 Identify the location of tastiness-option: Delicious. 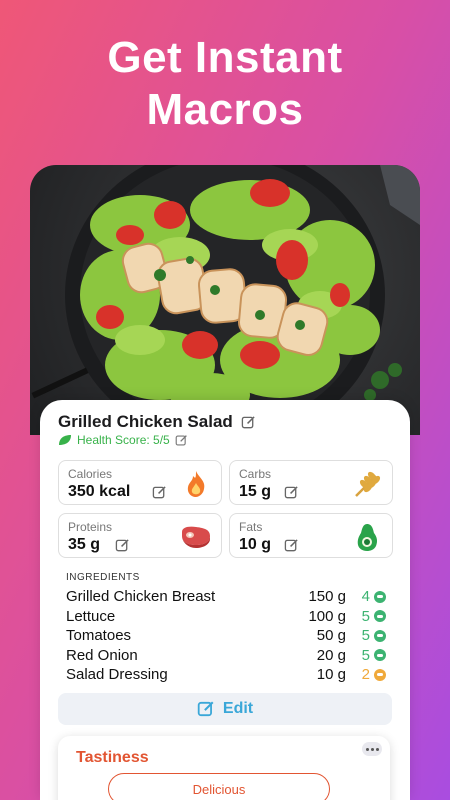
(219, 786).